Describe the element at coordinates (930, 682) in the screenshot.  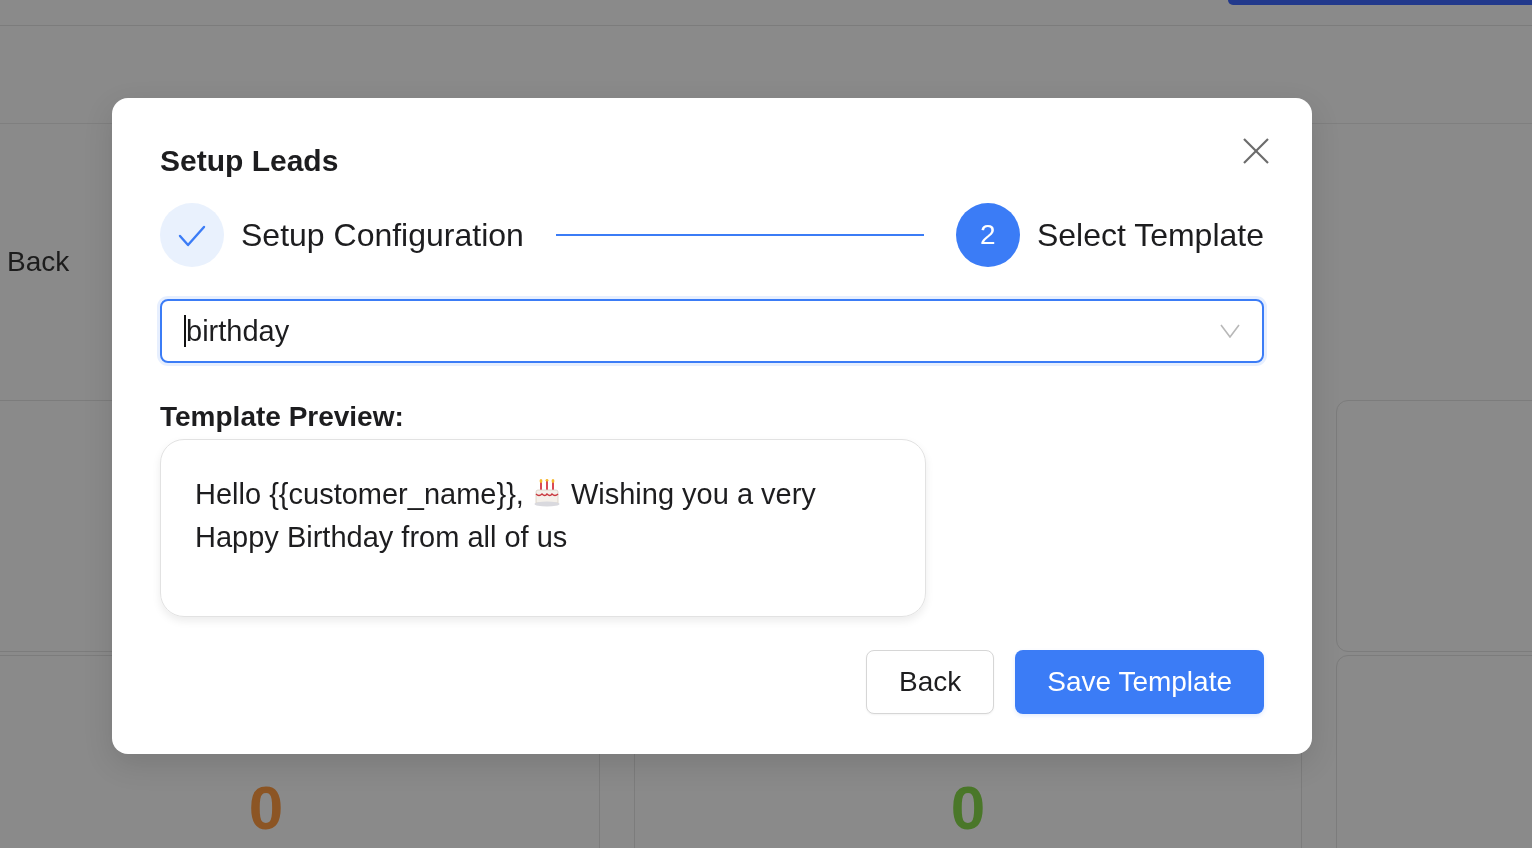
I see `back-button: Back` at that location.